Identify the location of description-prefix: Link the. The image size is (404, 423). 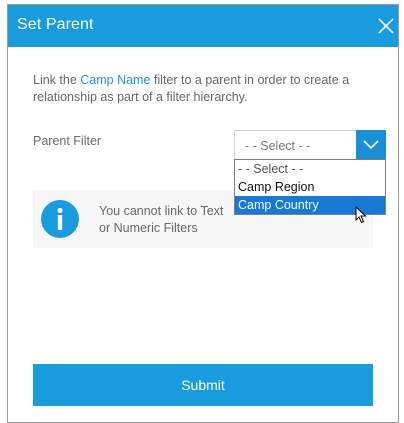
(57, 80).